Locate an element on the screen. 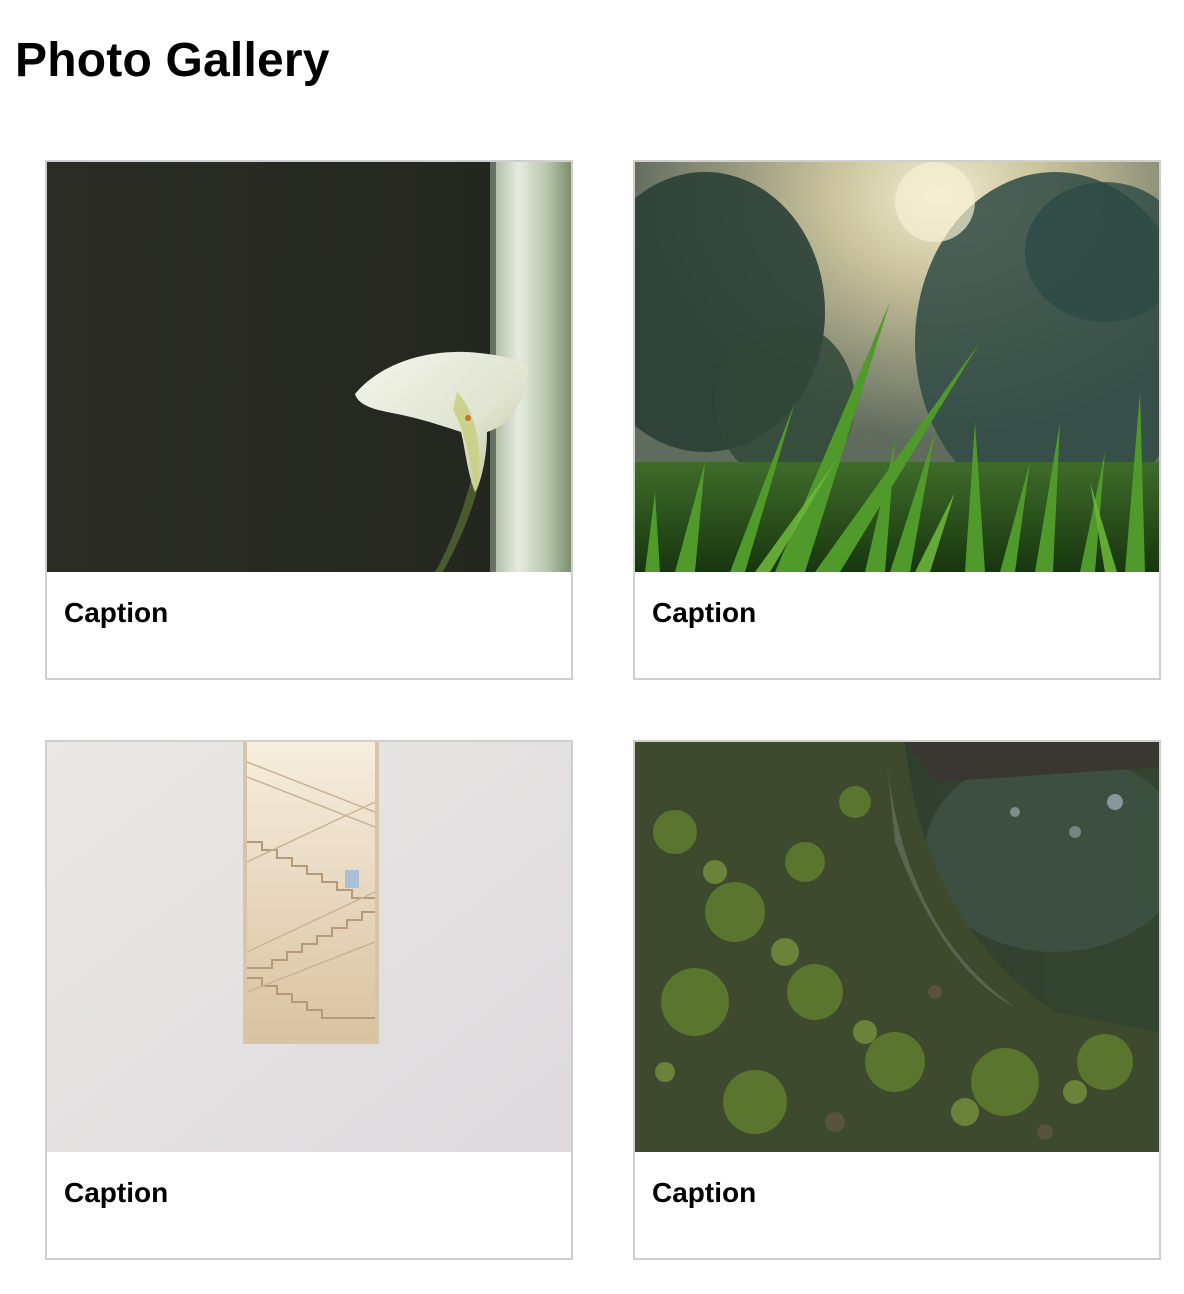 This screenshot has height=1294, width=1184. page-title: Photo Gallery is located at coordinates (172, 60).